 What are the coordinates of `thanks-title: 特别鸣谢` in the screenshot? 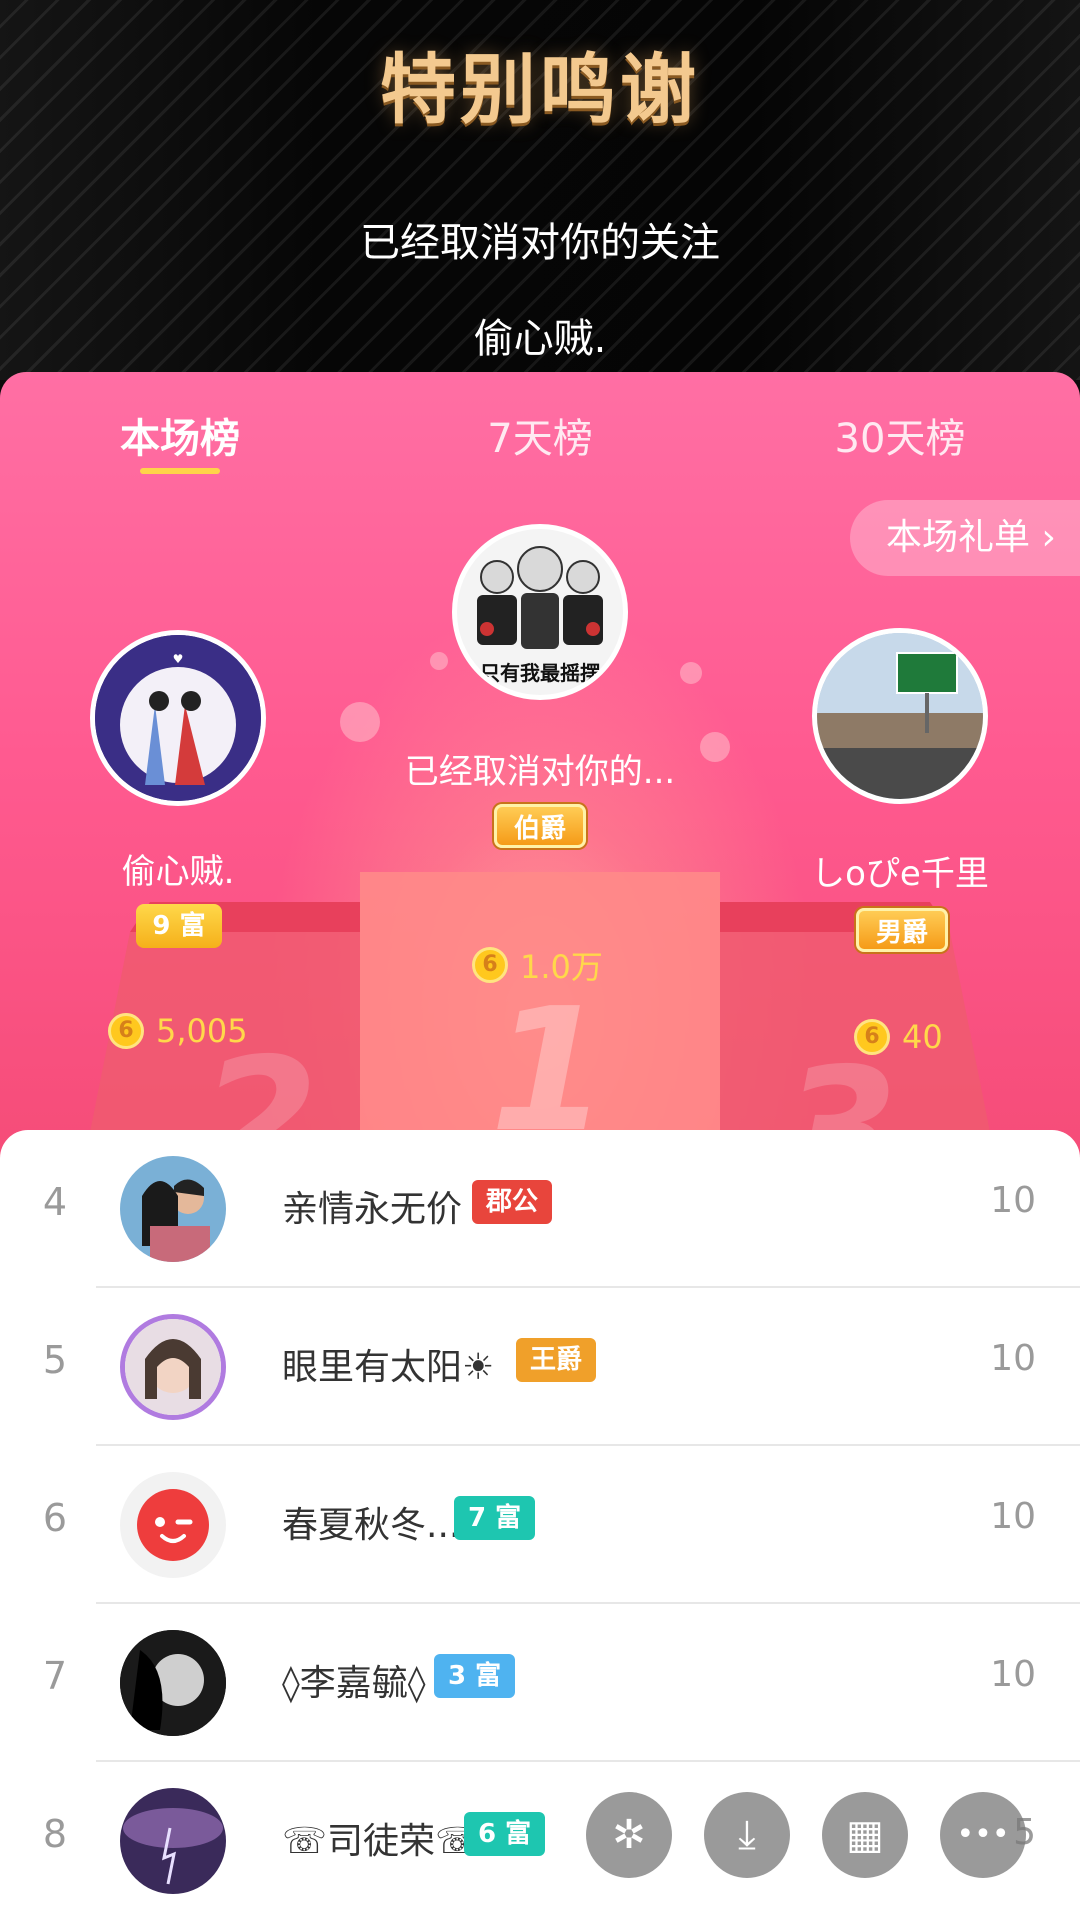 It's located at (540, 89).